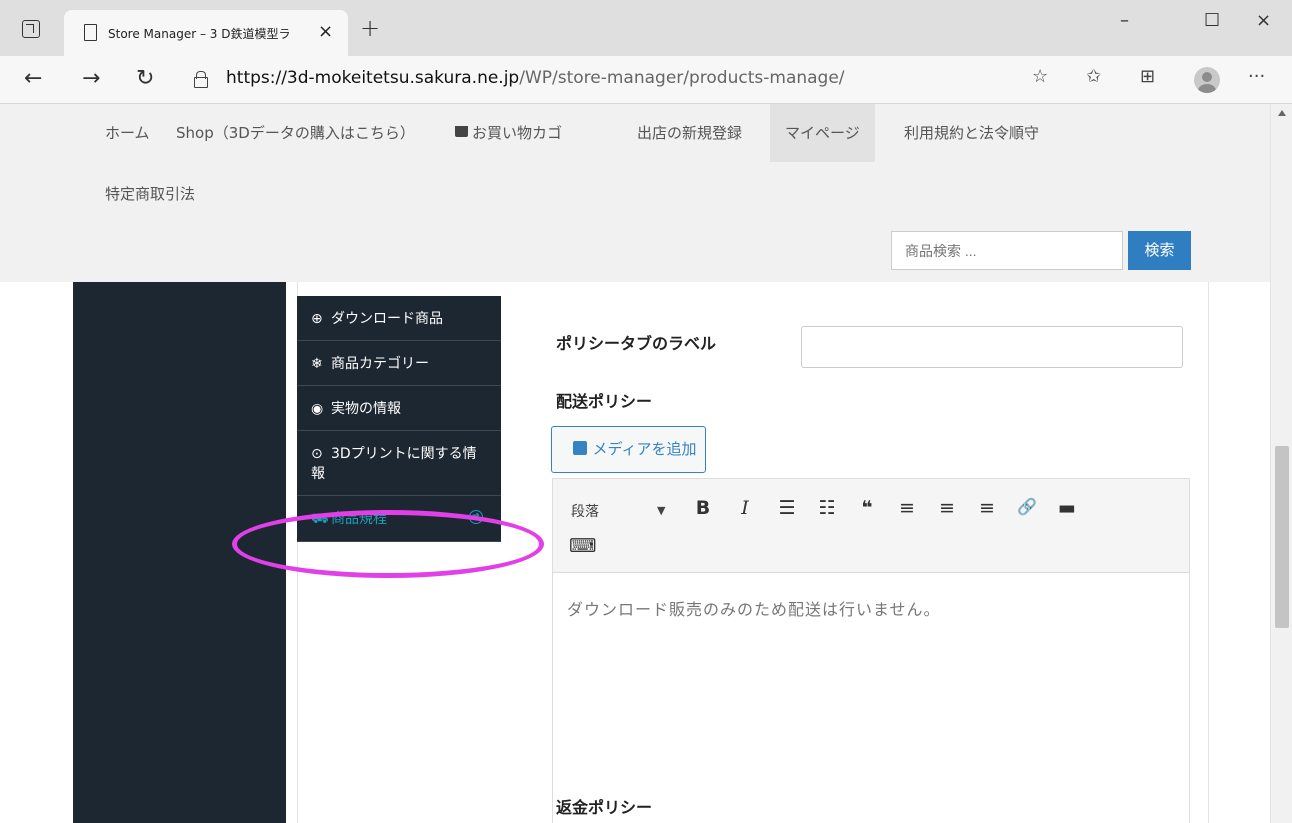 This screenshot has width=1292, height=823. I want to click on menu-cart: お買い物カゴ, so click(508, 133).